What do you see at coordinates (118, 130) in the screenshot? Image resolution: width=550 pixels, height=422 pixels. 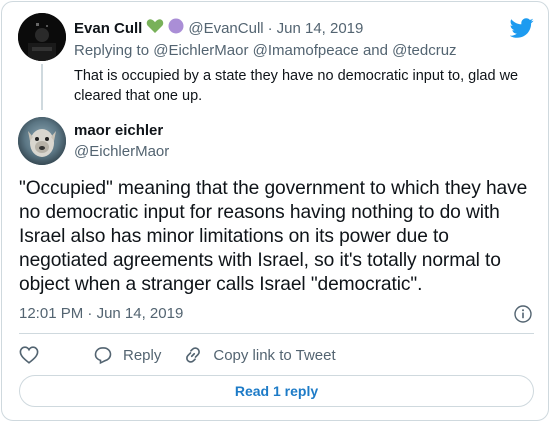 I see `main-author-name: maor eichler` at bounding box center [118, 130].